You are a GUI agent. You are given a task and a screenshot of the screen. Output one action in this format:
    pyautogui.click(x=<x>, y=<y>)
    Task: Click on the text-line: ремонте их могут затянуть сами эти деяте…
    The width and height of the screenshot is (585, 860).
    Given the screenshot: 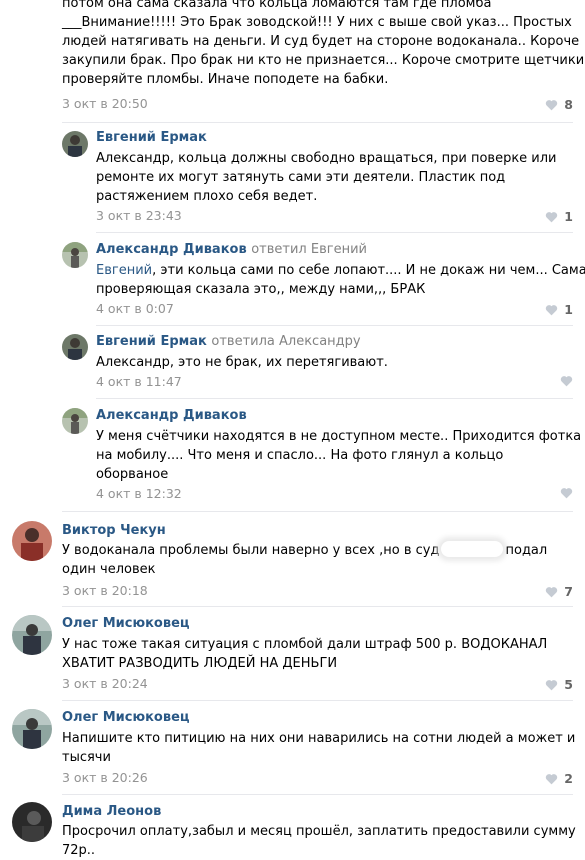 What is the action you would take?
    pyautogui.click(x=301, y=177)
    